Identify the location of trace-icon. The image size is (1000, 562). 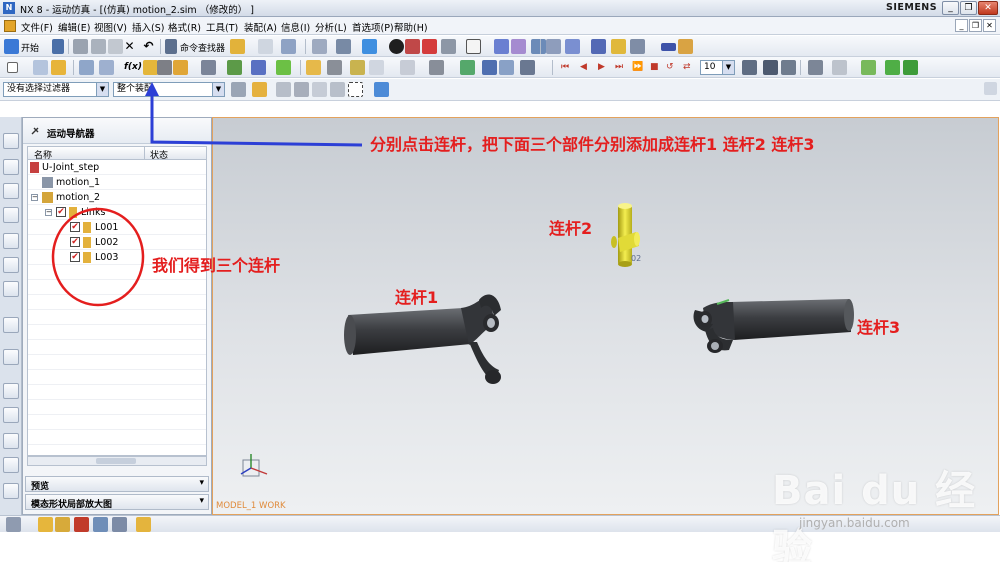
(815, 67).